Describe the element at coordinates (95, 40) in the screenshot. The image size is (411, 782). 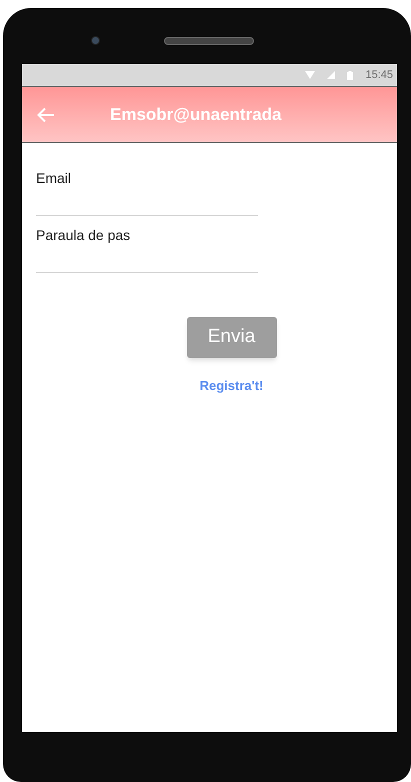
I see `camera-icon` at that location.